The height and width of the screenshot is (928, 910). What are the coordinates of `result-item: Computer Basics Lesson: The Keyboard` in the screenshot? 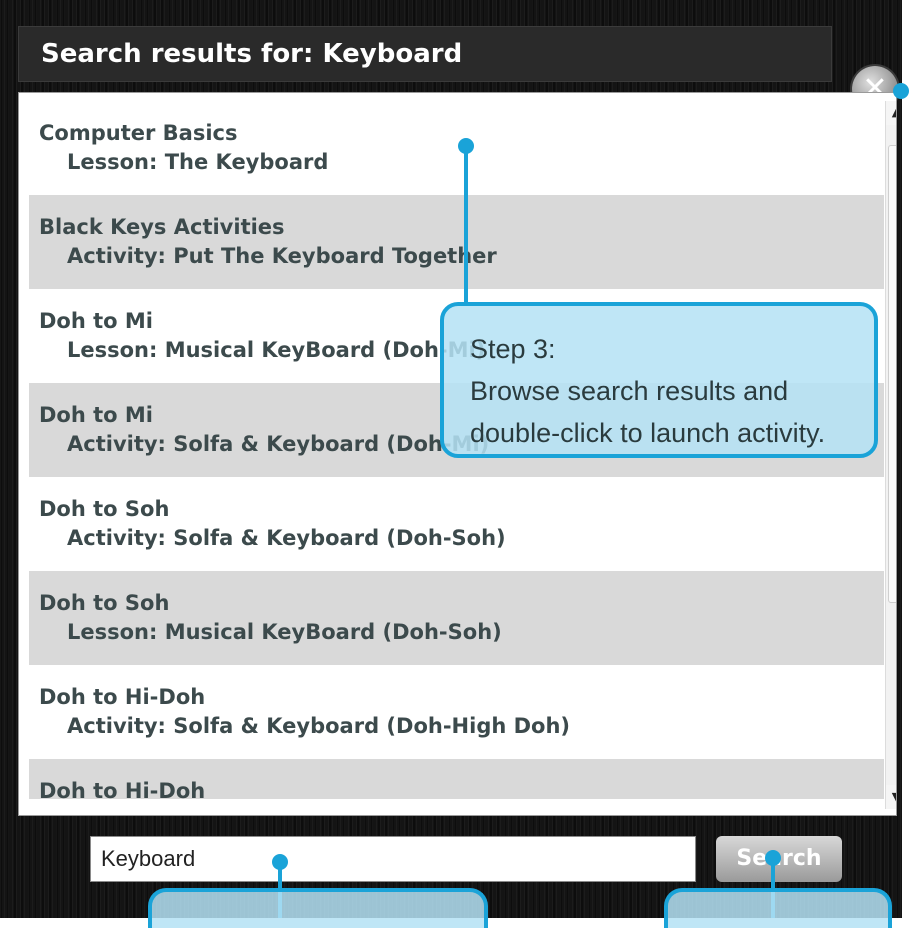 It's located at (456, 148).